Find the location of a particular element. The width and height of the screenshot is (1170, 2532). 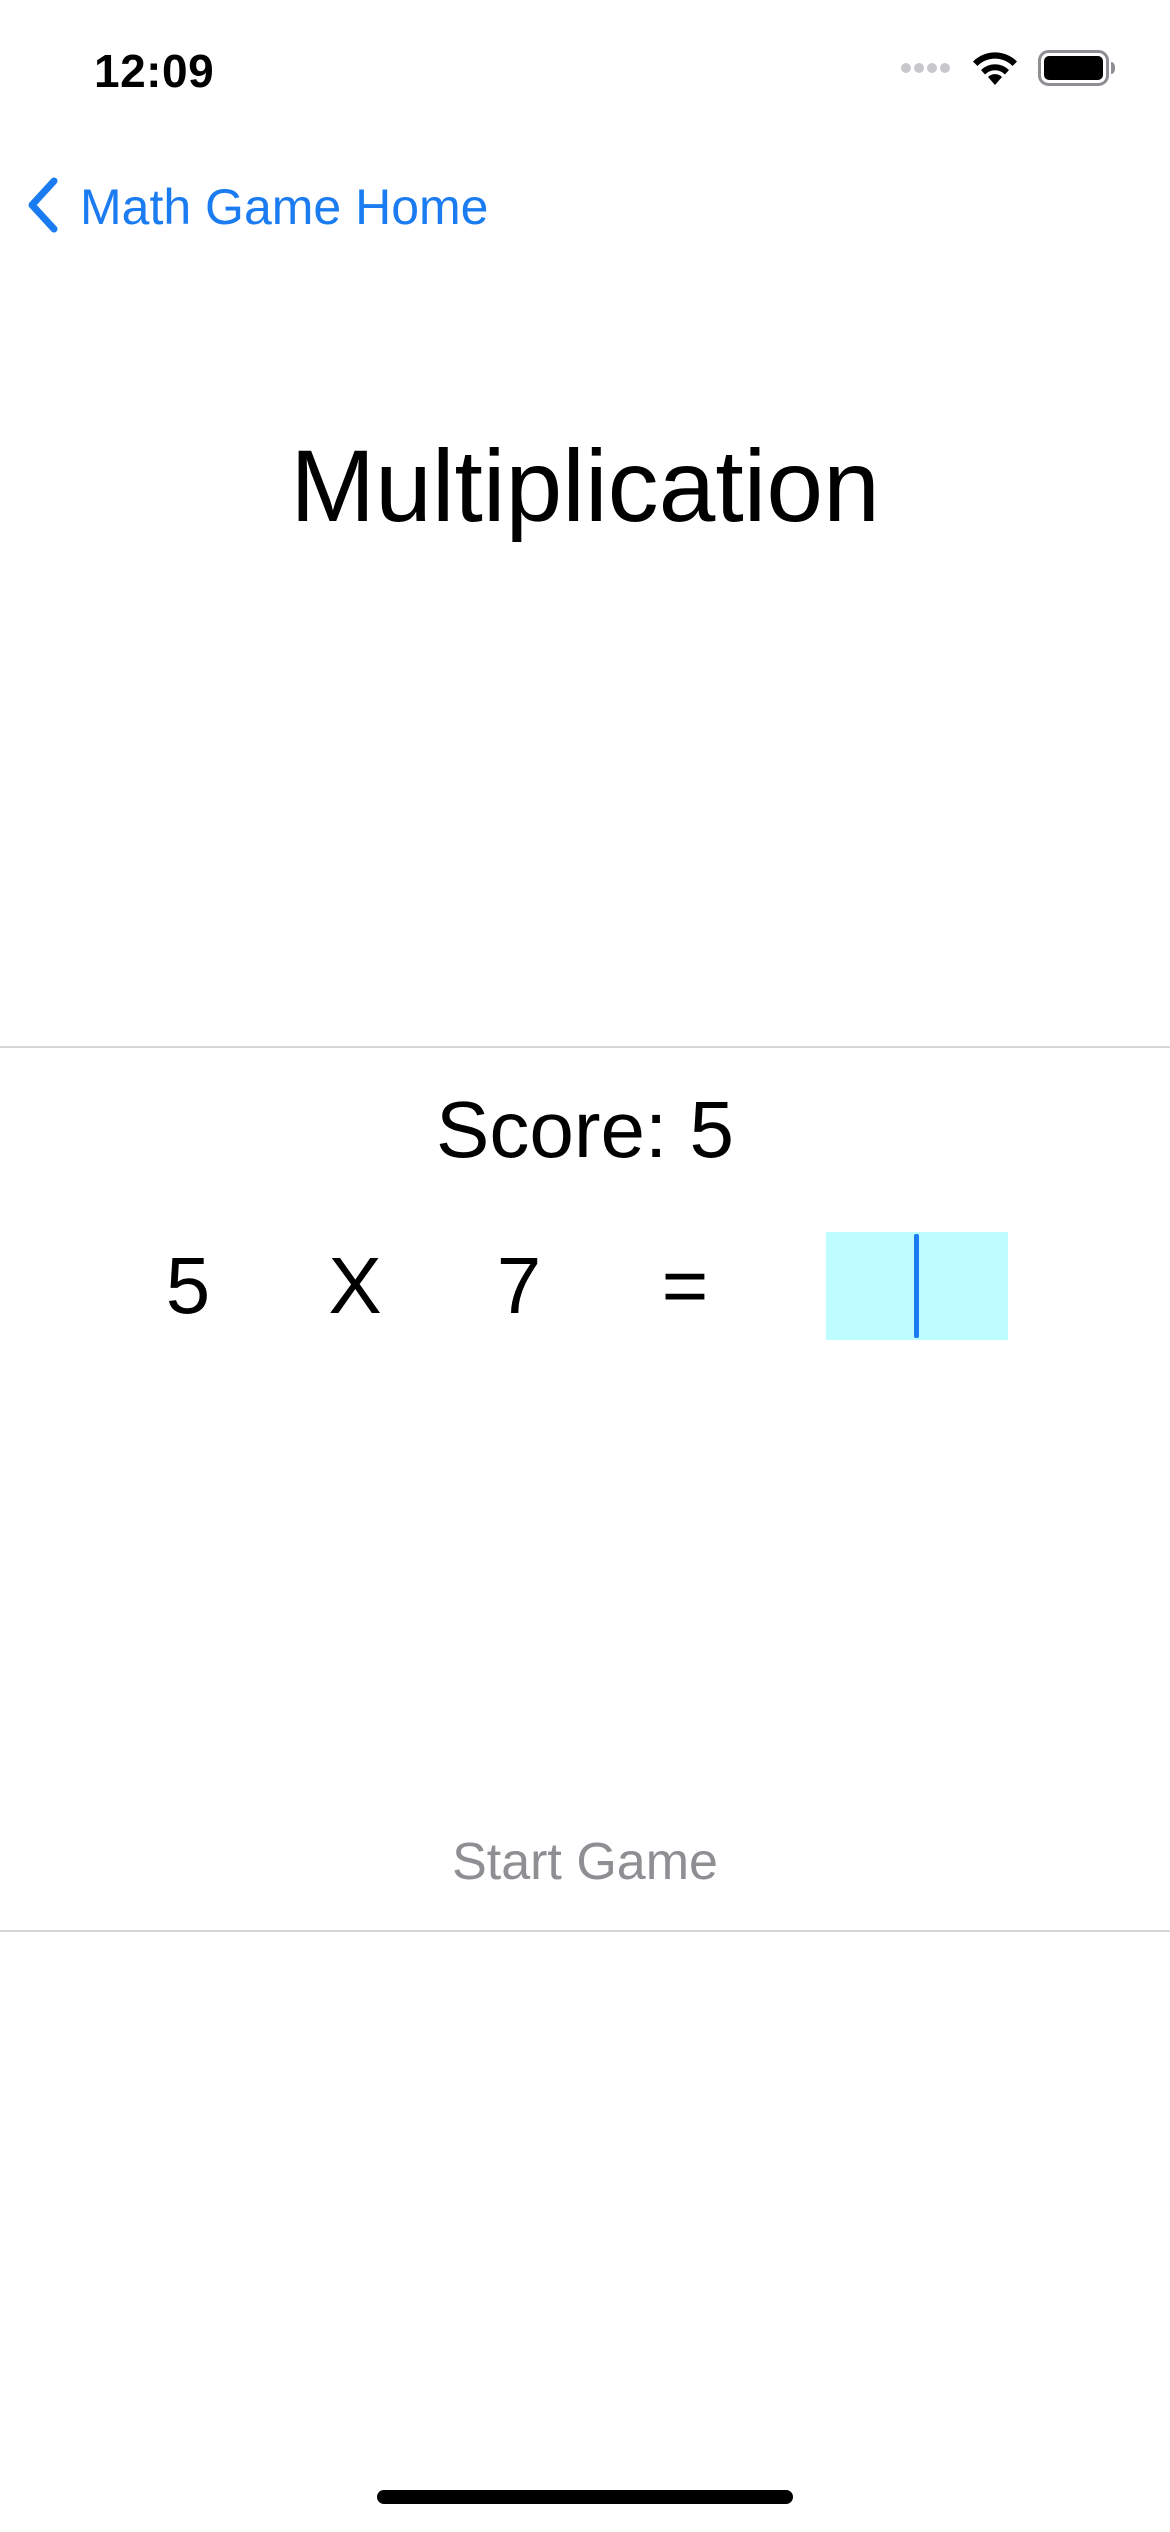

home-indicator is located at coordinates (585, 2497).